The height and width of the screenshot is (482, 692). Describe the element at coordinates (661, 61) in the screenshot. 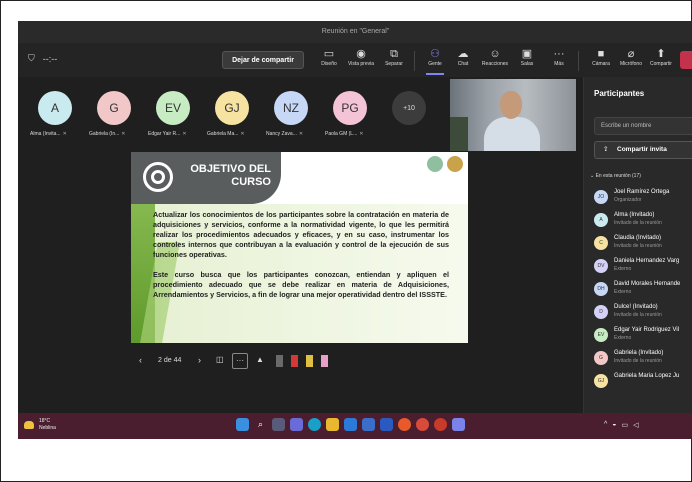

I see `share-button: ⬆ Compartir` at that location.